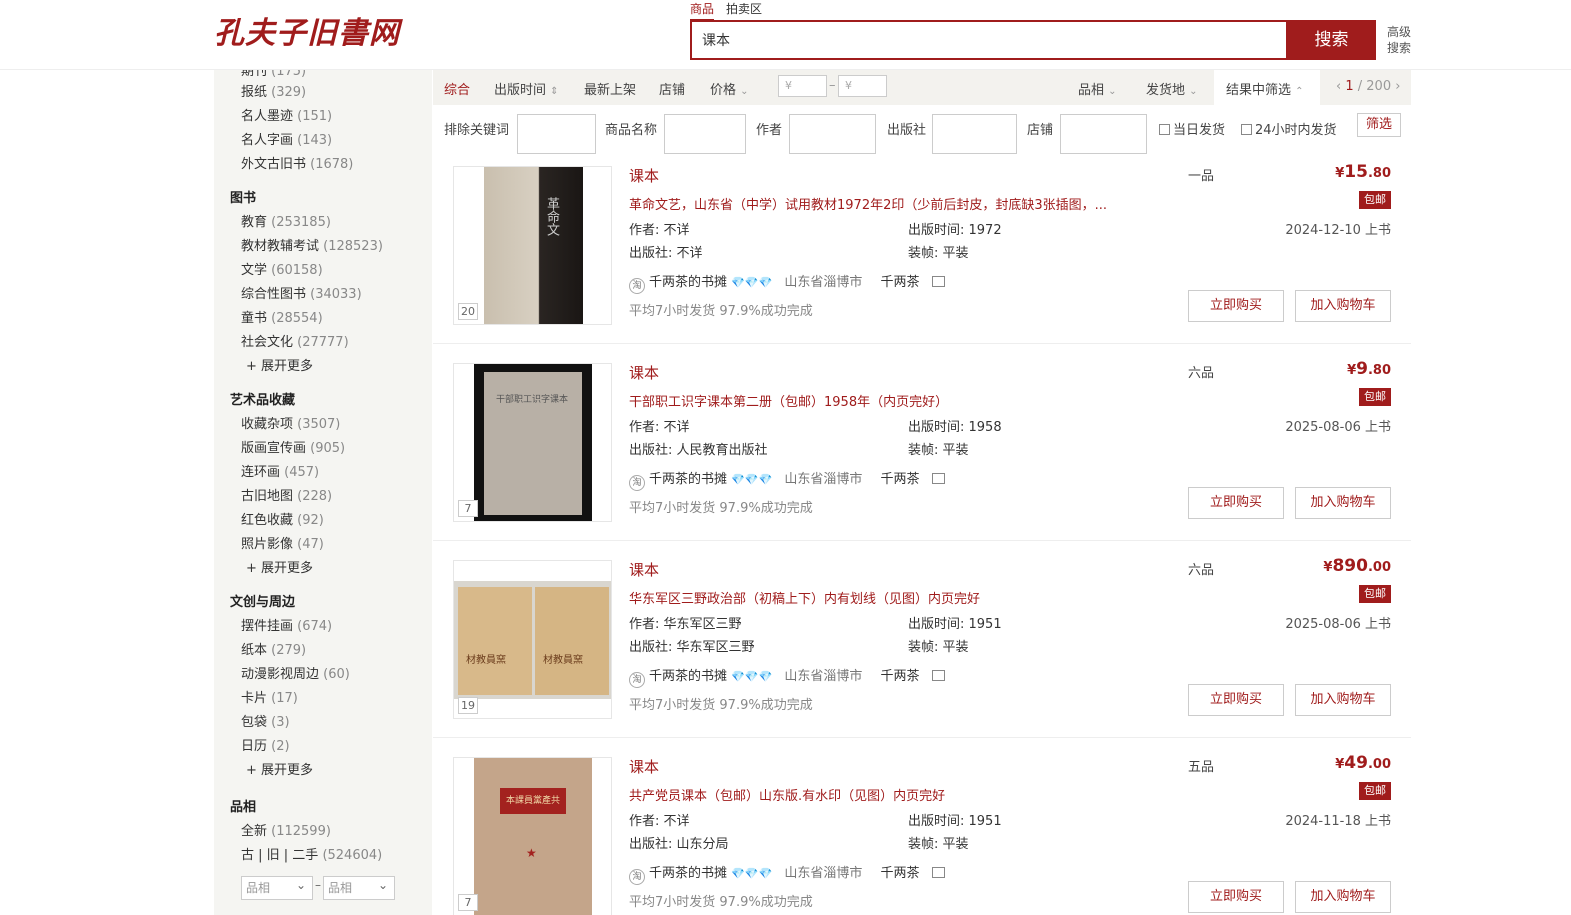 This screenshot has width=1571, height=915. Describe the element at coordinates (532, 400) in the screenshot. I see `cover-title: 干部职工识字课本` at that location.